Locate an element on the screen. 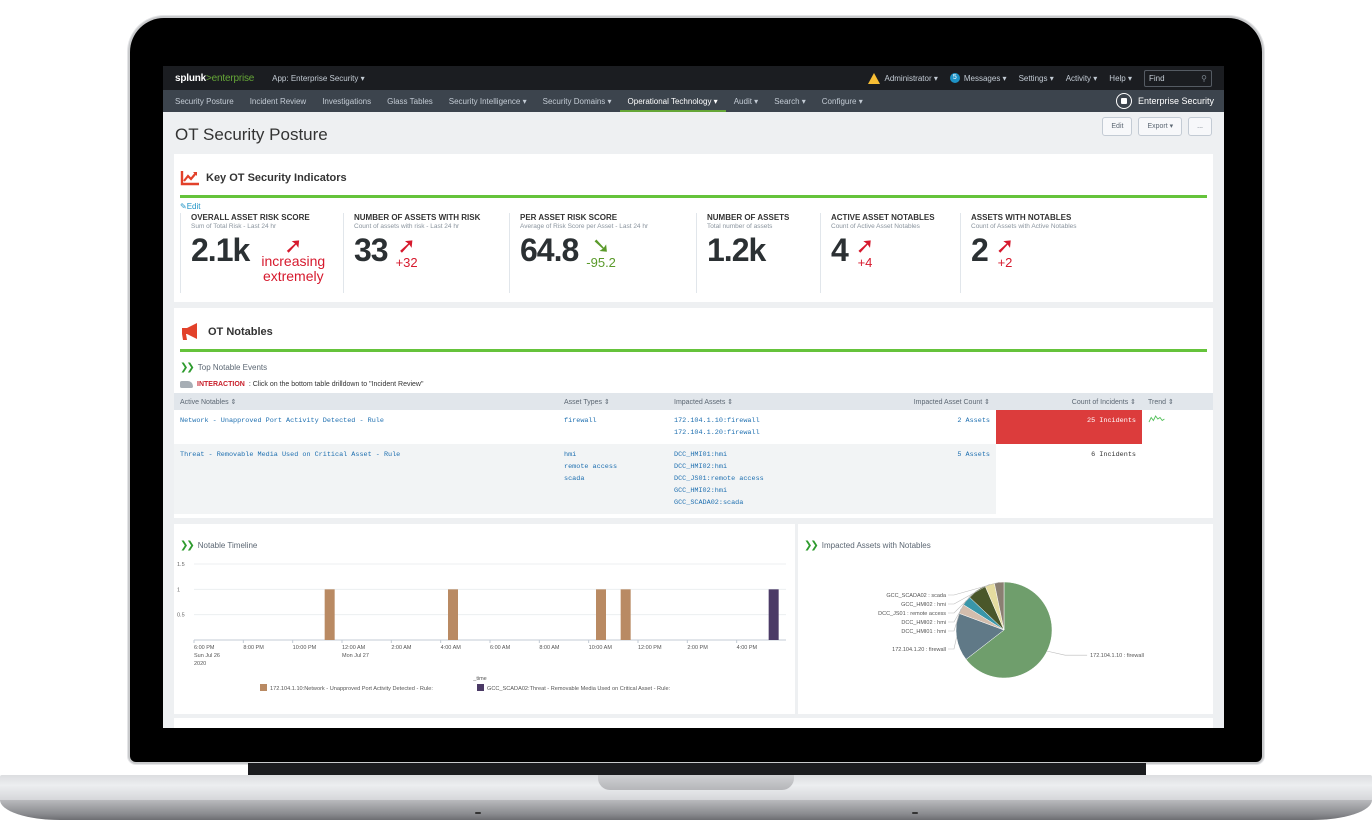 The width and height of the screenshot is (1372, 835). brand-main: splunk is located at coordinates (191, 78).